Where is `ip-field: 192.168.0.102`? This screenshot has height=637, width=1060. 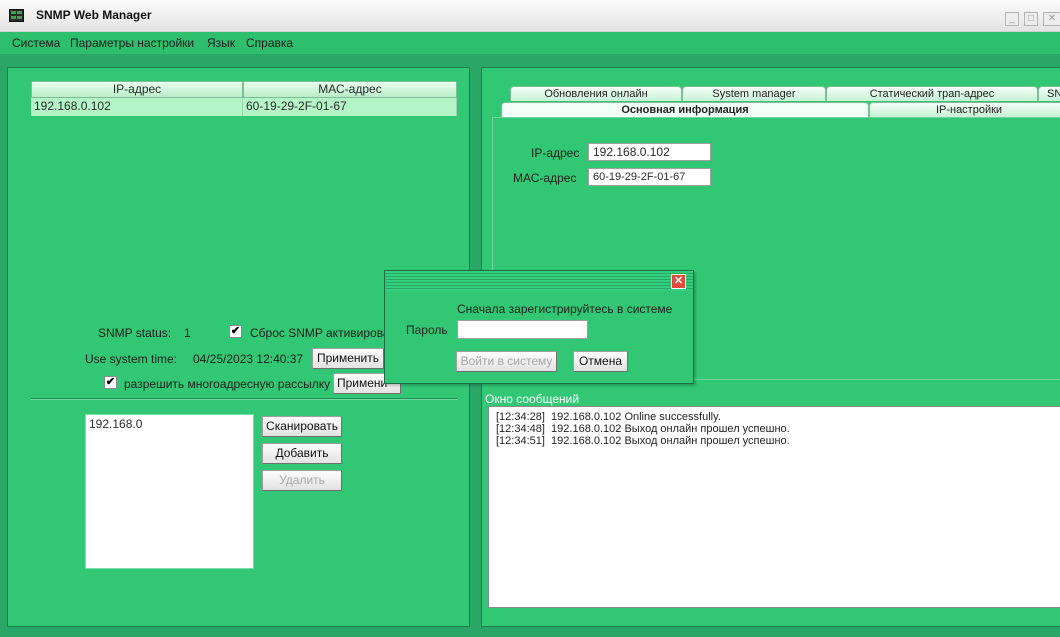
ip-field: 192.168.0.102 is located at coordinates (649, 152).